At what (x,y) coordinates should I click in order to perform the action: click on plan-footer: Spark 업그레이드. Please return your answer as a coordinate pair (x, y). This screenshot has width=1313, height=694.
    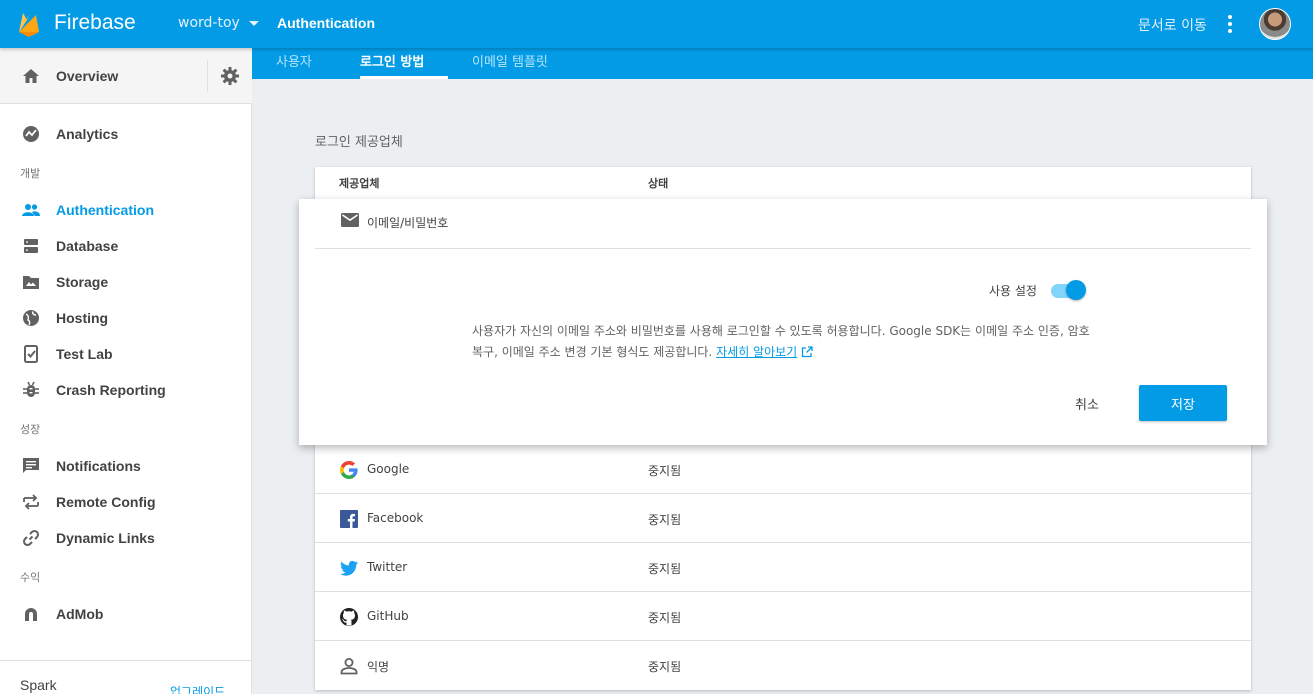
    Looking at the image, I should click on (126, 677).